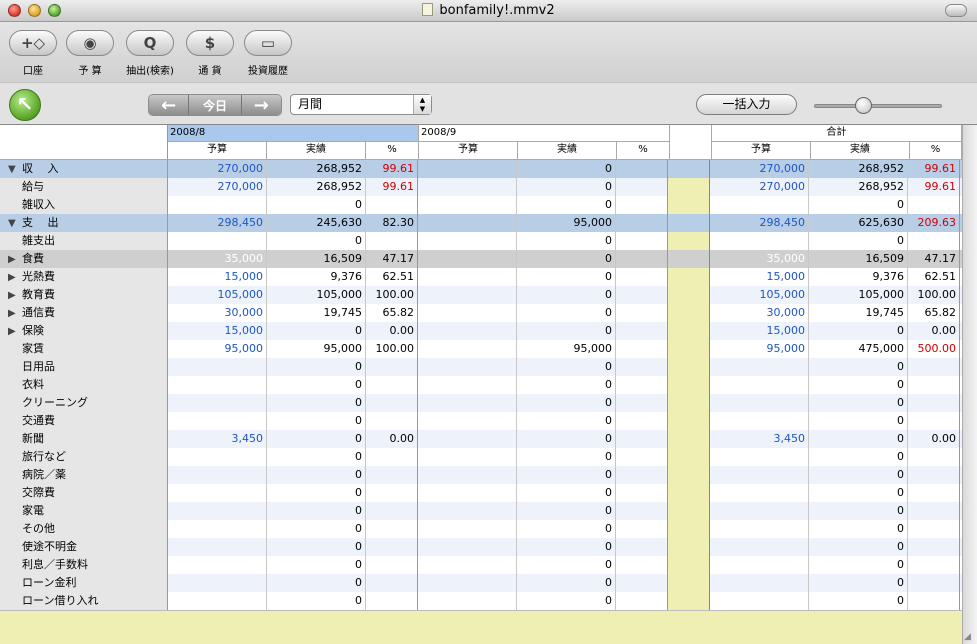 This screenshot has width=977, height=644. I want to click on category-label: ▶ 食費, so click(84, 259).